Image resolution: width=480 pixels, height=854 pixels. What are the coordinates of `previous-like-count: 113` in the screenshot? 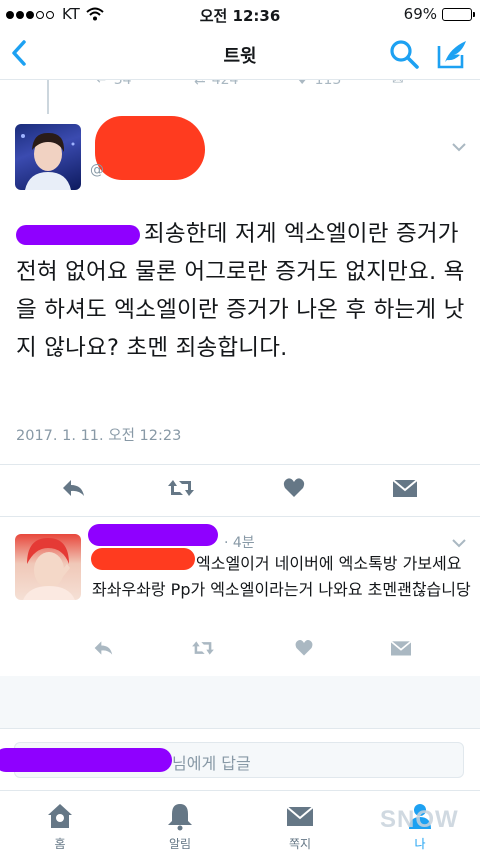 It's located at (328, 84).